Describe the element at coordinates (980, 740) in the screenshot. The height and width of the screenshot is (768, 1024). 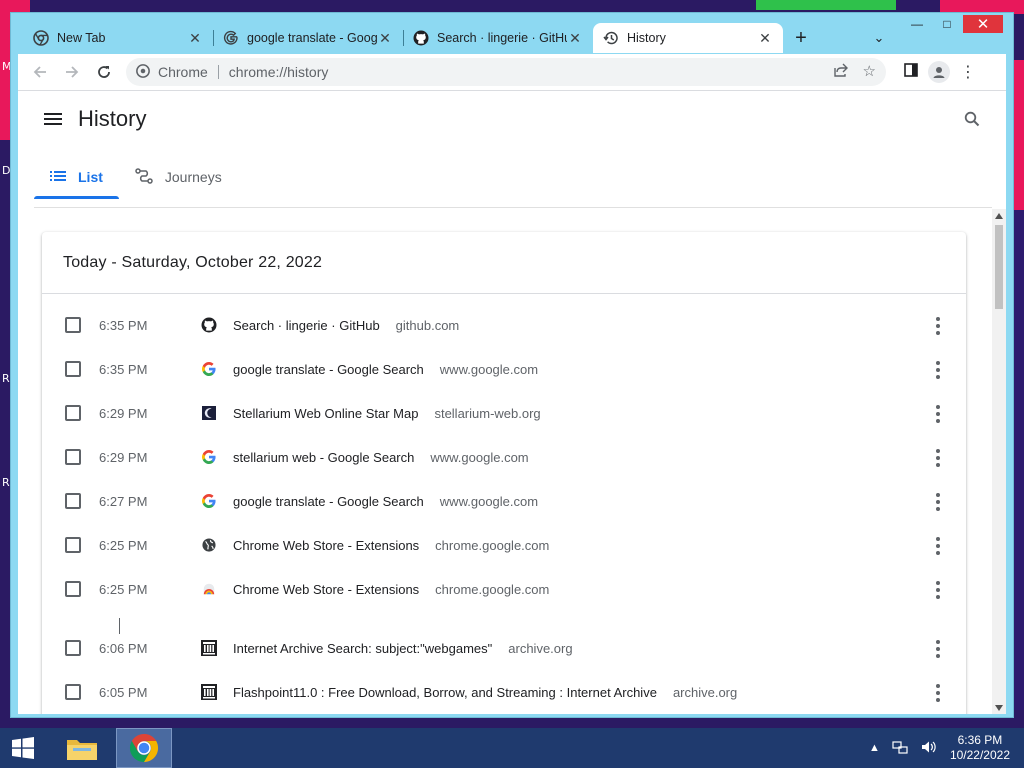
I see `clock-time: 6:36 PM` at that location.